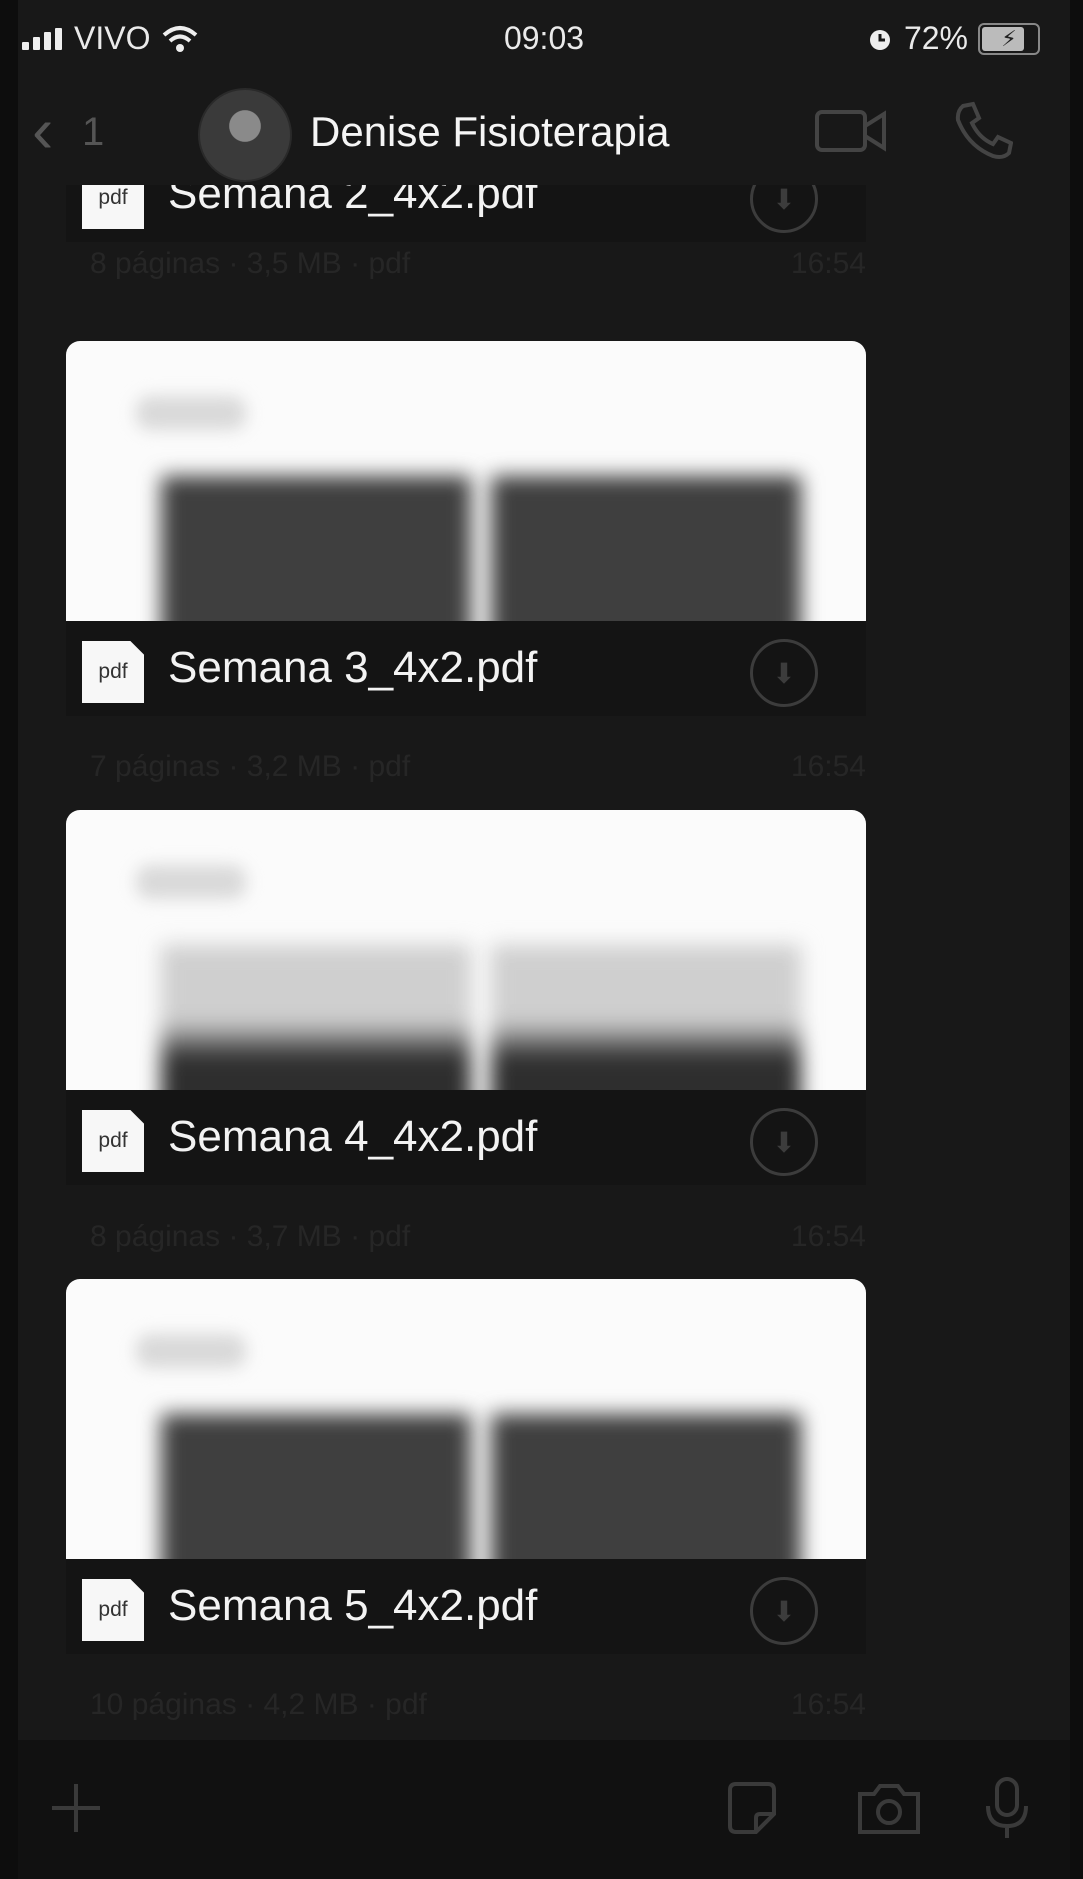 The image size is (1083, 1879). Describe the element at coordinates (935, 38) in the screenshot. I see `battery-percent: 72%` at that location.